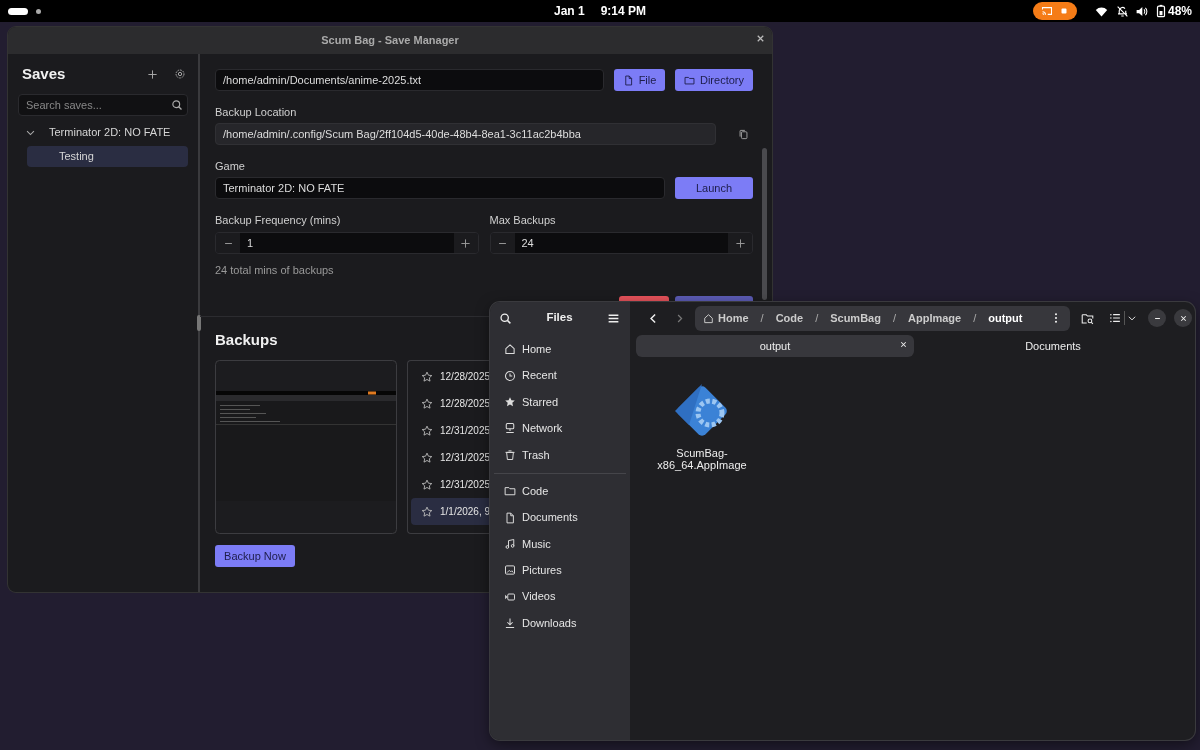 The height and width of the screenshot is (750, 1200). I want to click on path-button: File, so click(639, 80).